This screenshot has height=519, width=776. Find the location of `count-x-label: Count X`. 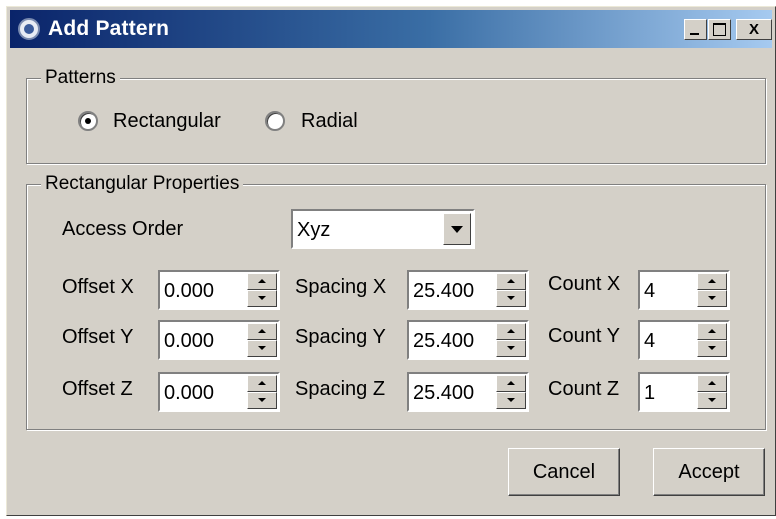

count-x-label: Count X is located at coordinates (584, 284).